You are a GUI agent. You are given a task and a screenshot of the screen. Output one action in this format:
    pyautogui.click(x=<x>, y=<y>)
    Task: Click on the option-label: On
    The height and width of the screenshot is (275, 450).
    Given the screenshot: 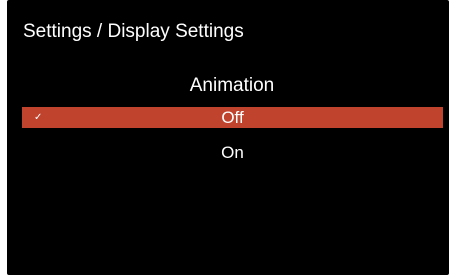 What is the action you would take?
    pyautogui.click(x=232, y=152)
    